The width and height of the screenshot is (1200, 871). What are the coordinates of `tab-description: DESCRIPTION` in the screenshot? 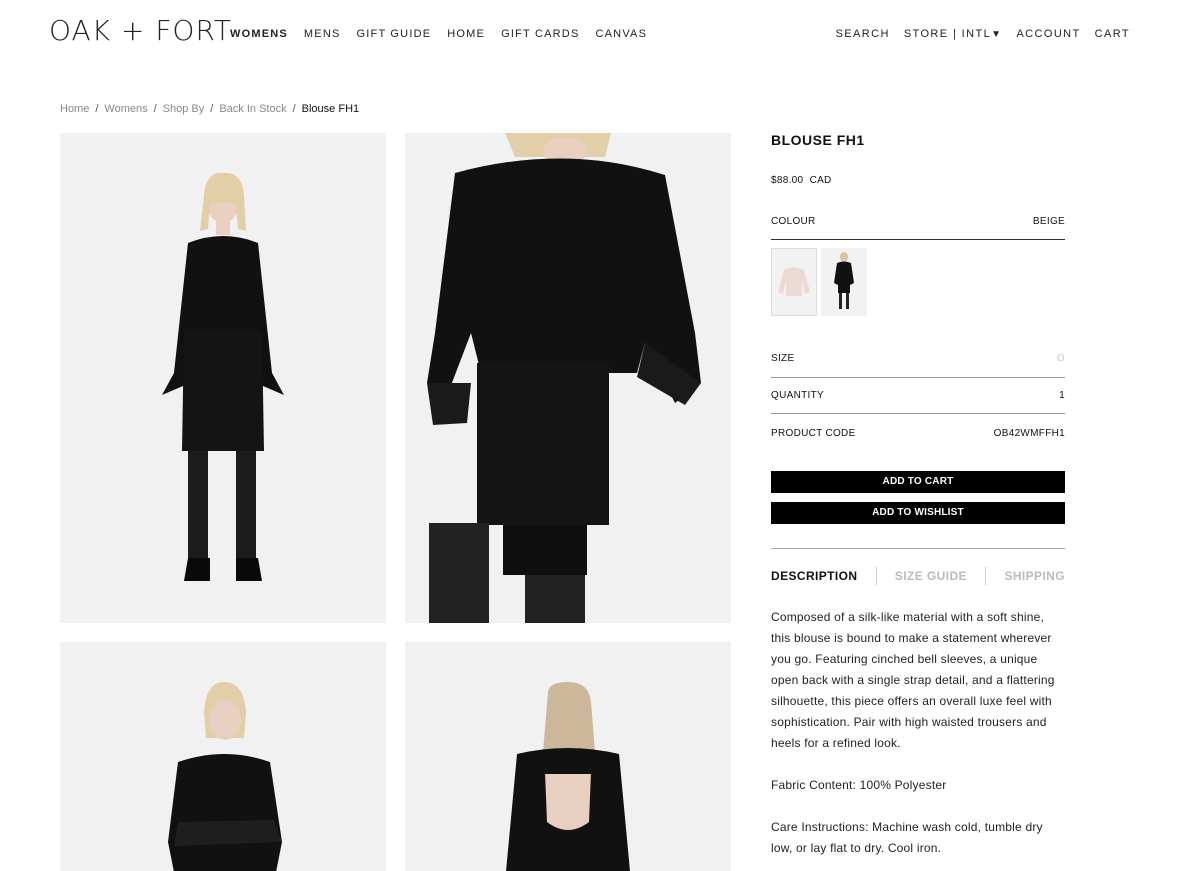 It's located at (814, 576).